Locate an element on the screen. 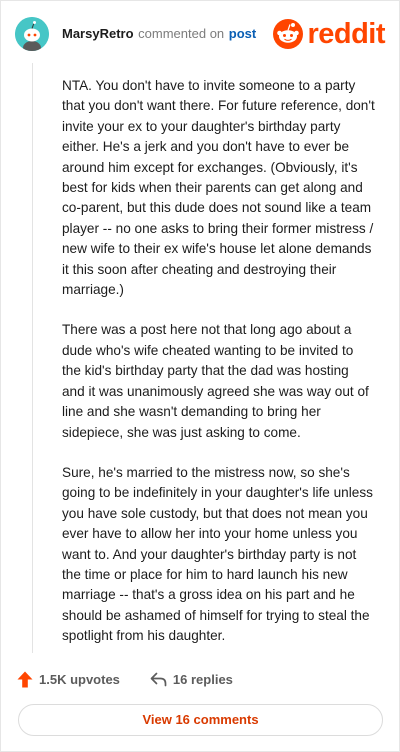  upvote-button: 1.5K upvotes is located at coordinates (68, 679).